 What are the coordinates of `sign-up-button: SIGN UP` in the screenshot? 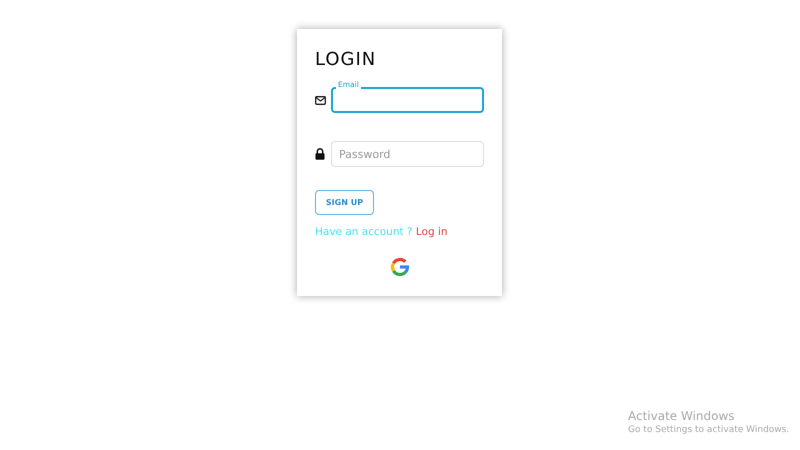 It's located at (344, 202).